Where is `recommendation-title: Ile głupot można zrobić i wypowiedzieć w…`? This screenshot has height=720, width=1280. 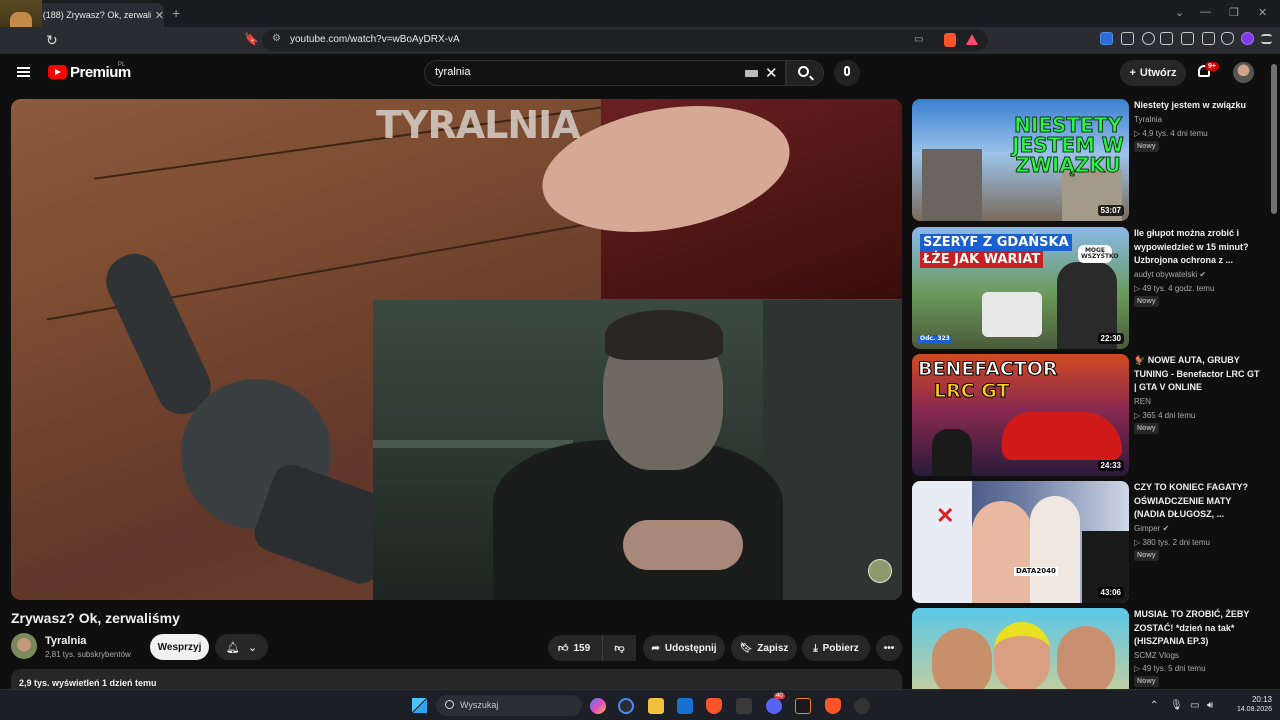 recommendation-title: Ile głupot można zrobić i wypowiedzieć w… is located at coordinates (1198, 247).